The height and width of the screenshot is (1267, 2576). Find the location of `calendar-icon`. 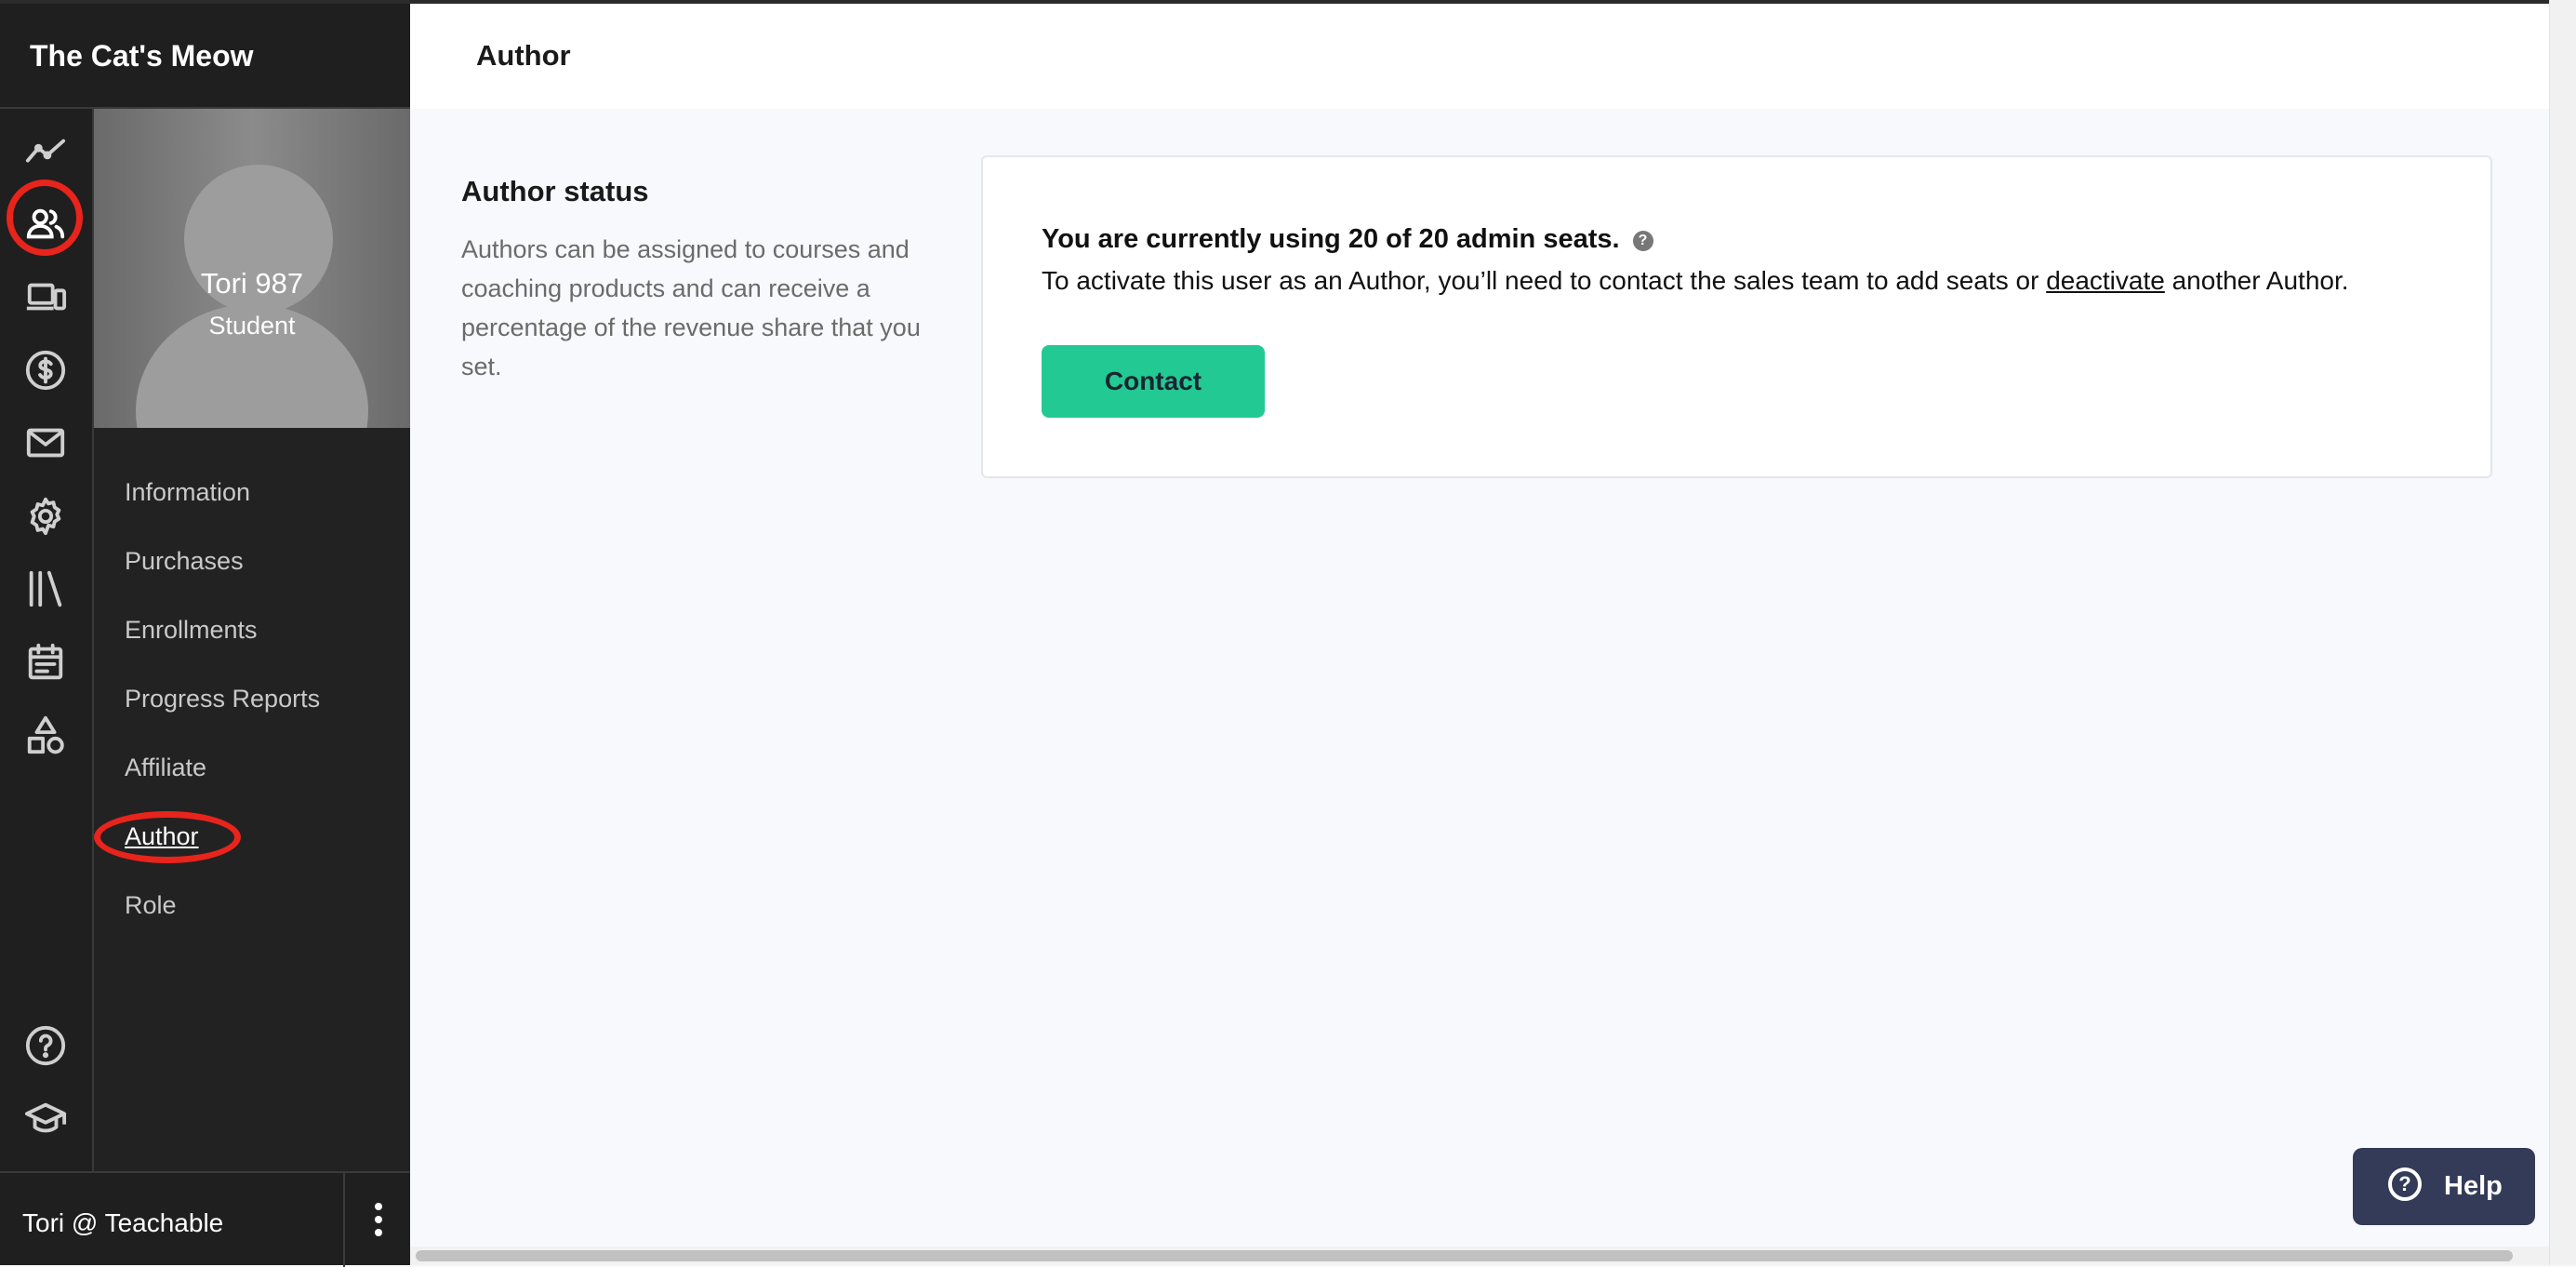

calendar-icon is located at coordinates (45, 662).